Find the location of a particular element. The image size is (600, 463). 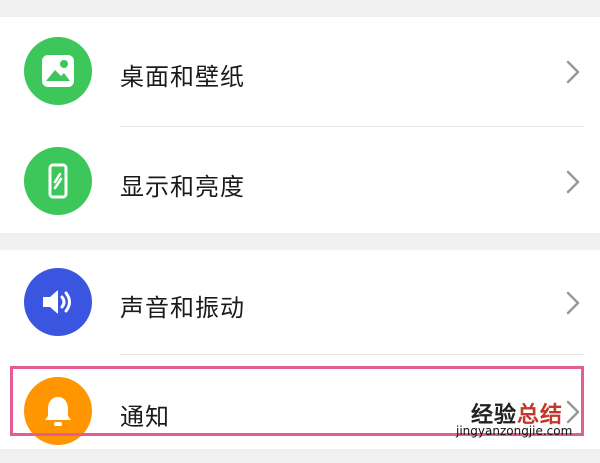

bell-icon is located at coordinates (58, 411).